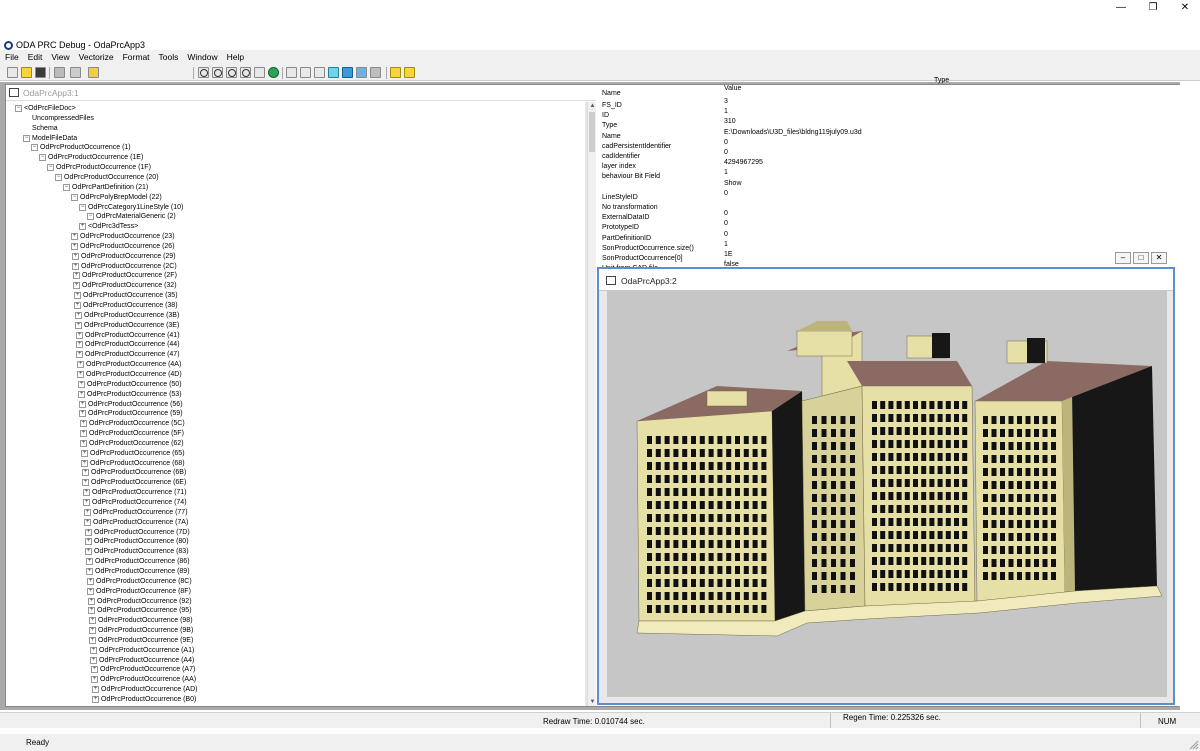 Image resolution: width=1200 pixels, height=751 pixels. Describe the element at coordinates (130, 305) in the screenshot. I see `tree-node: OdPrcProductOccurrence (38)` at that location.